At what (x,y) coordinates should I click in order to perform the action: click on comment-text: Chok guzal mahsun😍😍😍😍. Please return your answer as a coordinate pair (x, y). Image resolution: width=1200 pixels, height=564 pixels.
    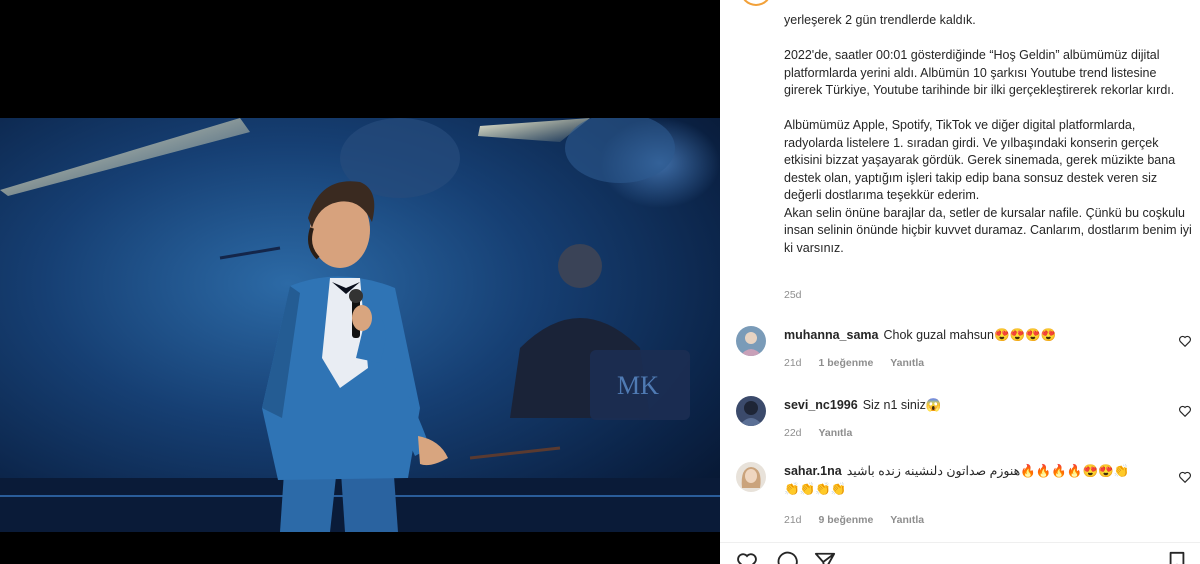
    Looking at the image, I should click on (970, 335).